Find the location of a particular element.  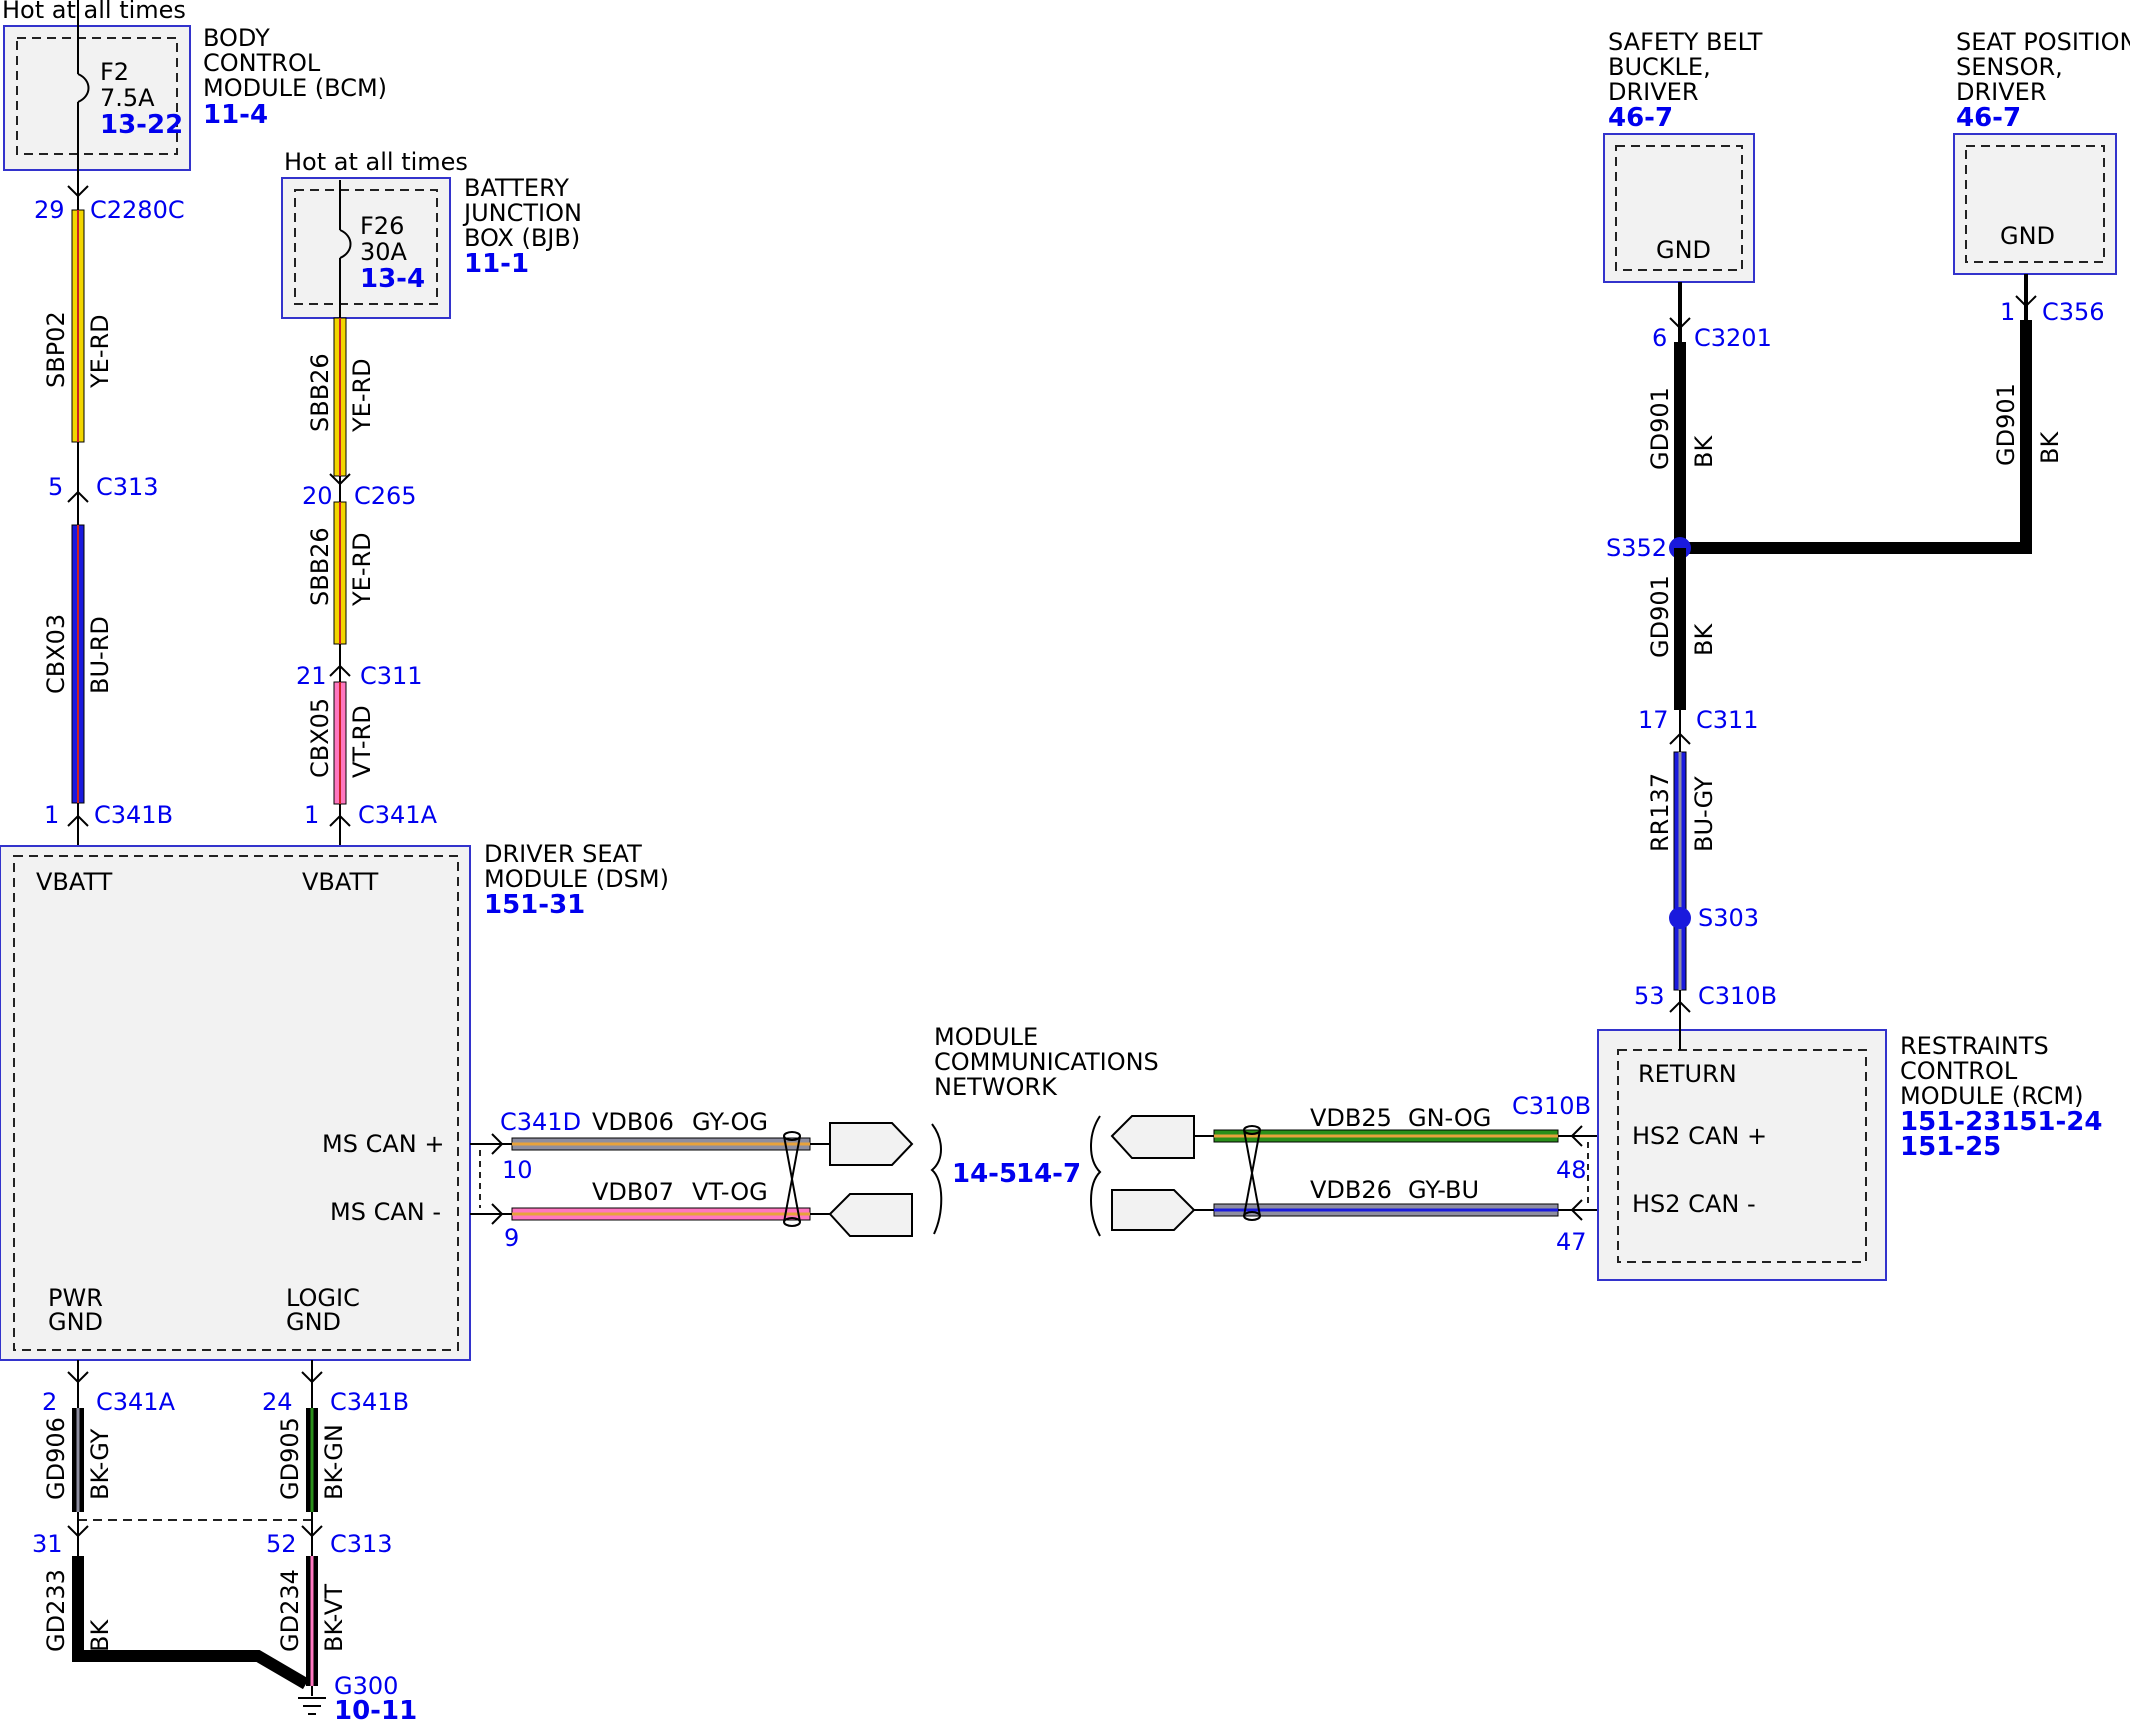

wire-vdb06 is located at coordinates (661, 1144).